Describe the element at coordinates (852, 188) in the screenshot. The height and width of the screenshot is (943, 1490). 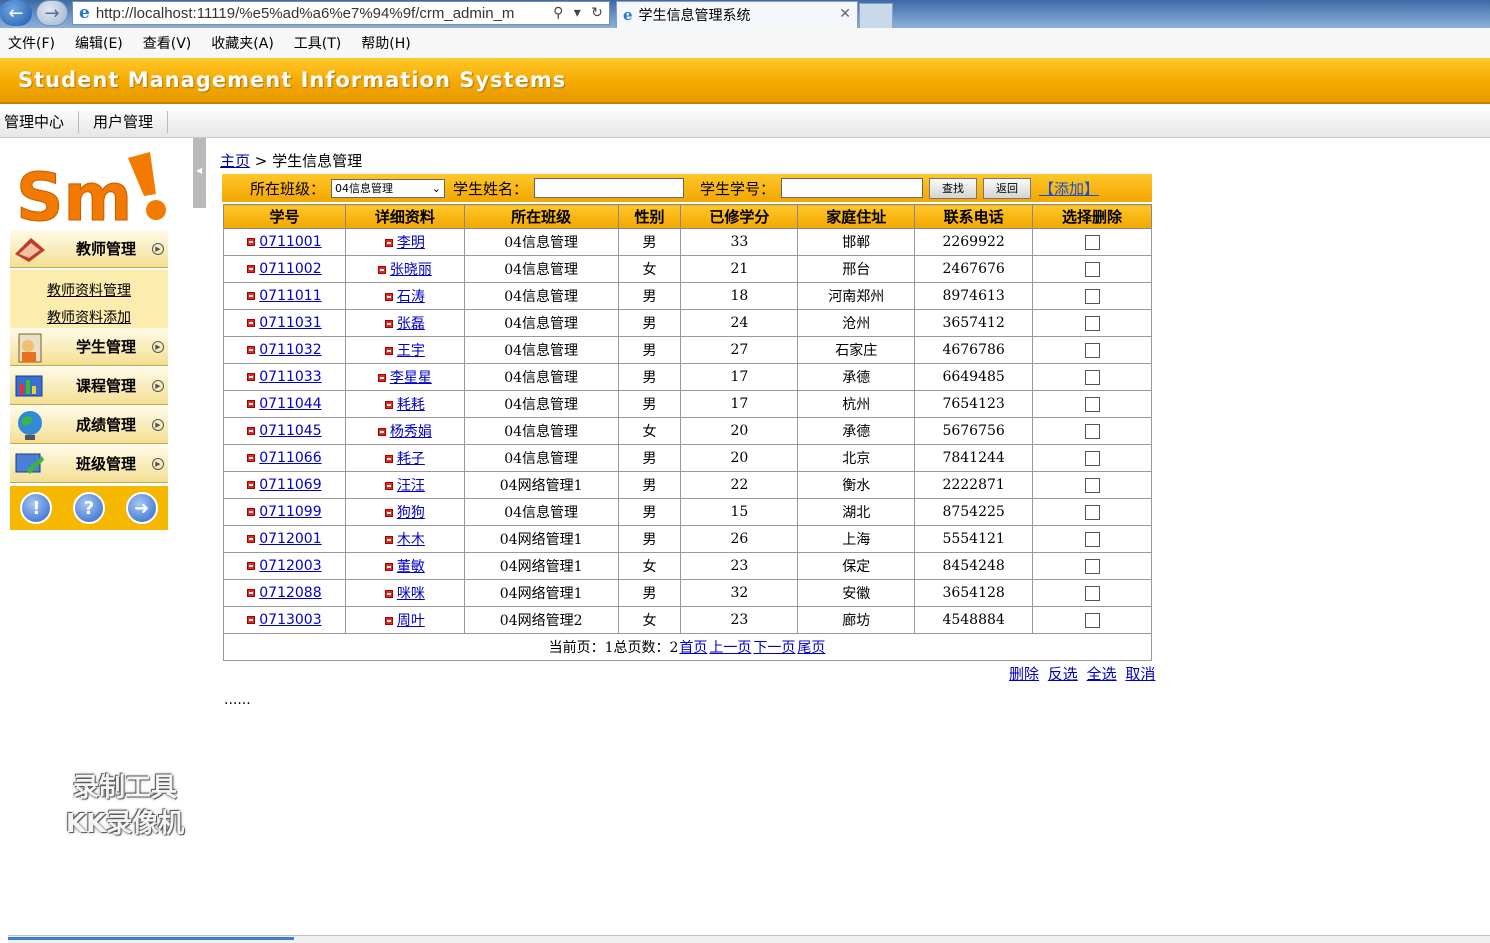
I see `id-input` at that location.